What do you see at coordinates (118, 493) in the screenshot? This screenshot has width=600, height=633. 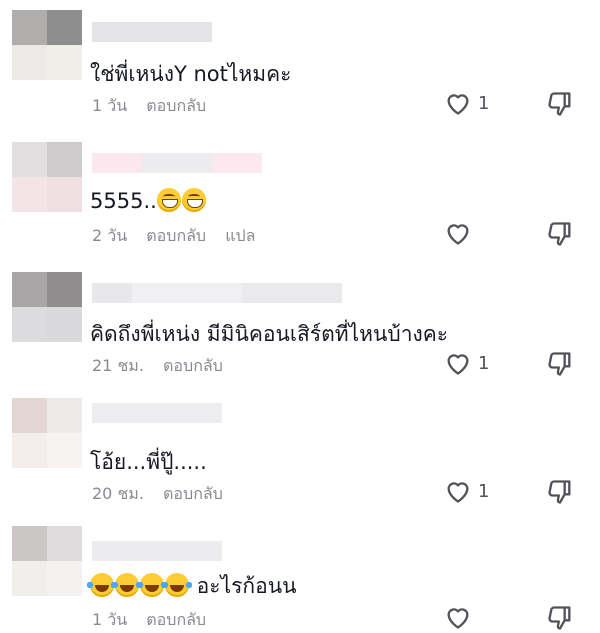 I see `comment-time: 20 ชม.` at bounding box center [118, 493].